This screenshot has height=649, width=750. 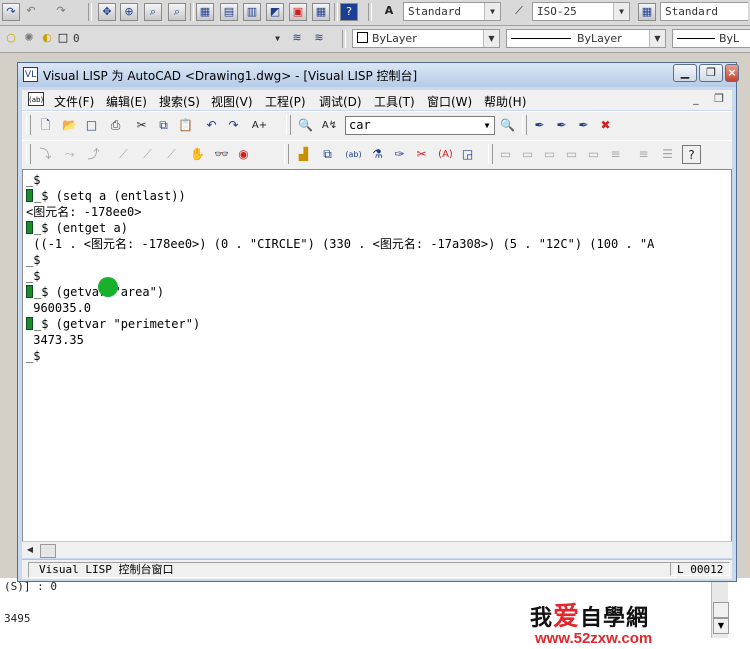 I want to click on table-style-icon: ▦, so click(x=647, y=12).